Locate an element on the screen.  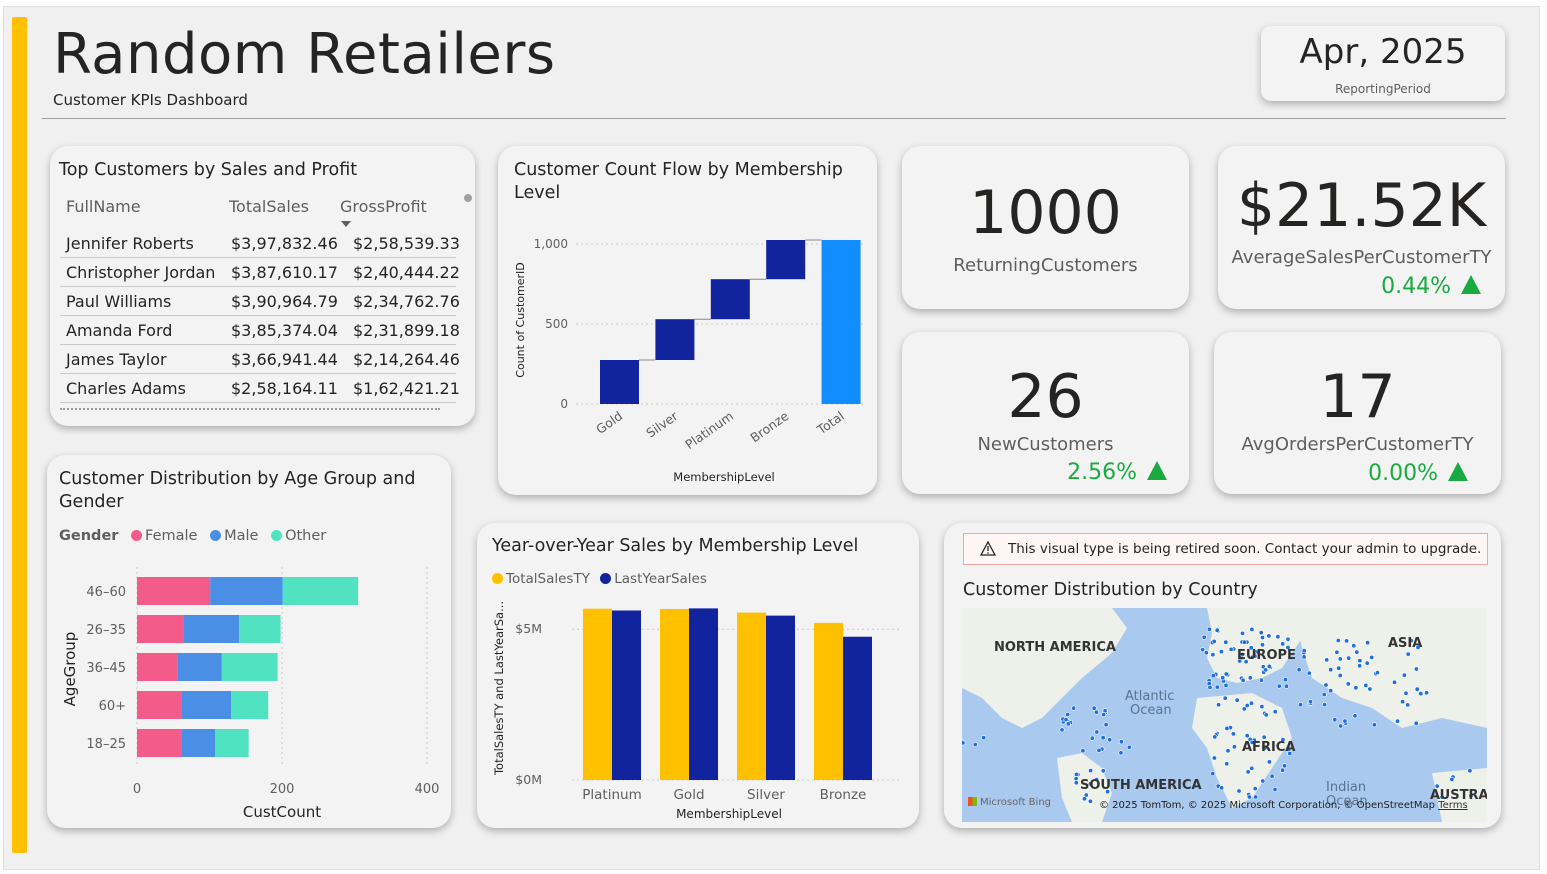
sort-descending-icon is located at coordinates (346, 224).